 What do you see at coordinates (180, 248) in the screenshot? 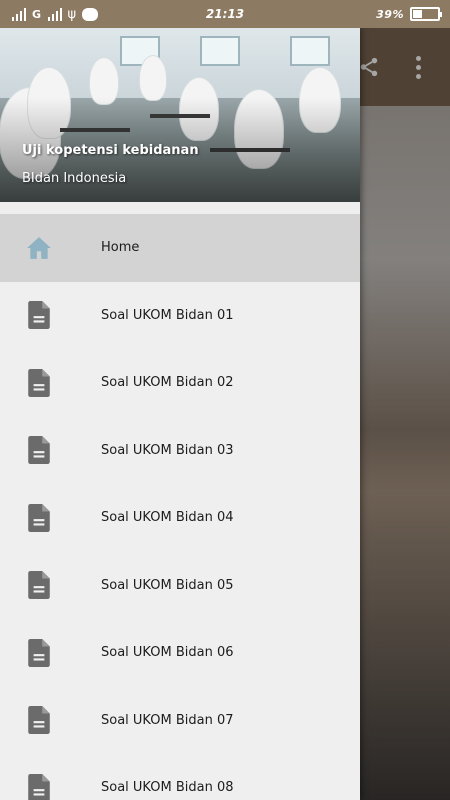
I see `menu-item-home: Home` at bounding box center [180, 248].